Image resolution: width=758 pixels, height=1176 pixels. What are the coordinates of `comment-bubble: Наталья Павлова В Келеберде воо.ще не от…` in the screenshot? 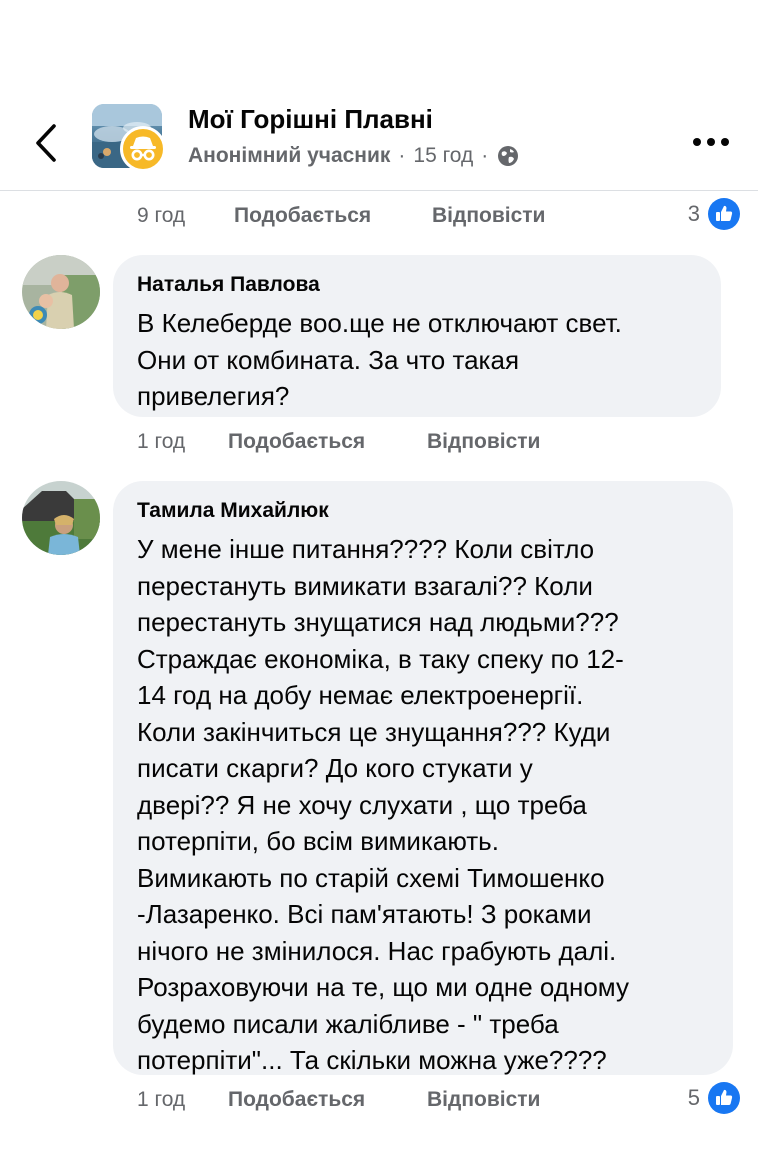 It's located at (417, 336).